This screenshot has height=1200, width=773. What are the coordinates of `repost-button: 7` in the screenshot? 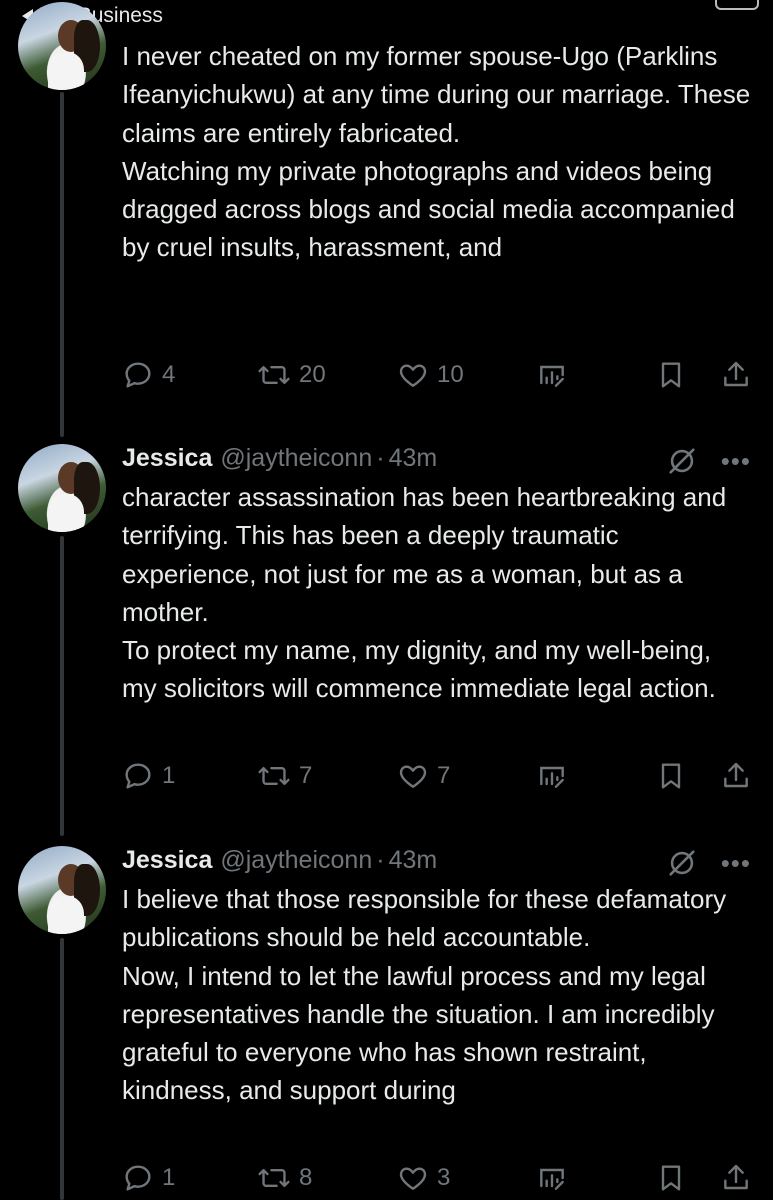 It's located at (284, 776).